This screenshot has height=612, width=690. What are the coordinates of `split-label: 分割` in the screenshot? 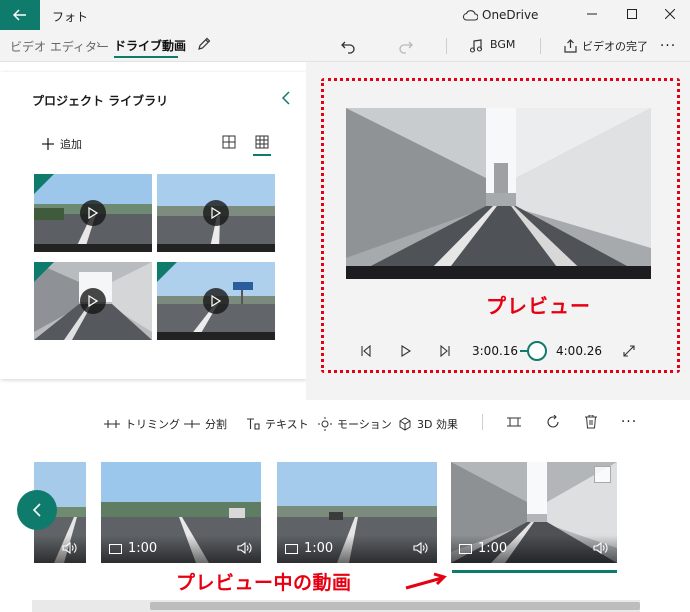 It's located at (216, 424).